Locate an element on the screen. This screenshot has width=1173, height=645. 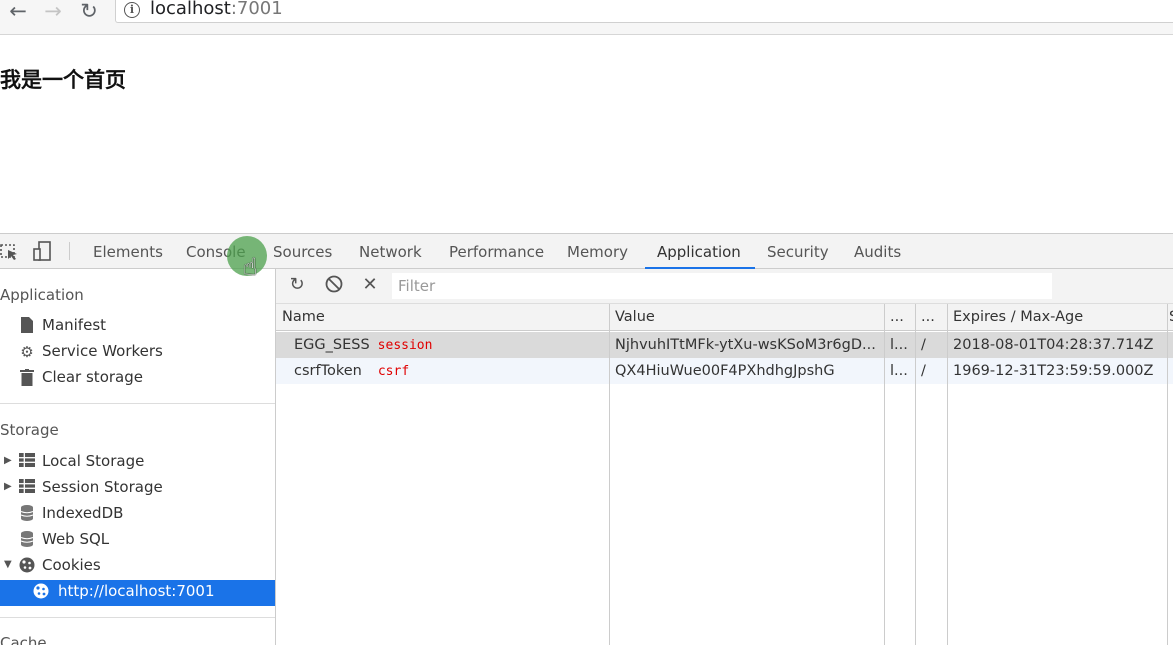
back-arrow-icon: ← is located at coordinates (18, 12).